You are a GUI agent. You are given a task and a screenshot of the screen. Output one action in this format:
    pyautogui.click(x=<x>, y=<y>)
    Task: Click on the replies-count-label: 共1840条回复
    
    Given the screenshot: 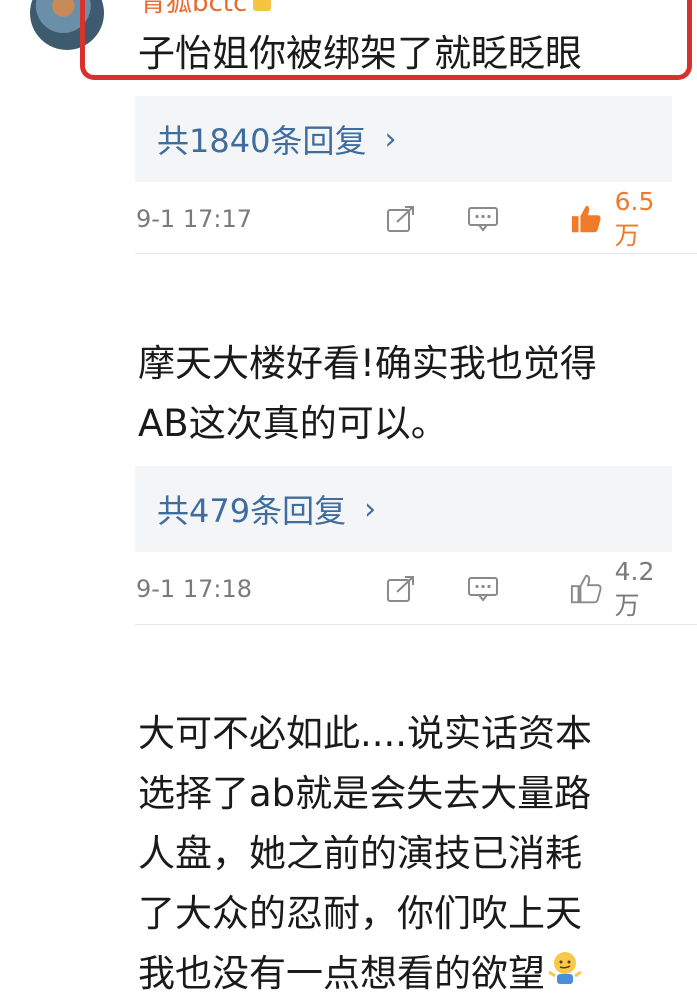 What is the action you would take?
    pyautogui.click(x=262, y=141)
    